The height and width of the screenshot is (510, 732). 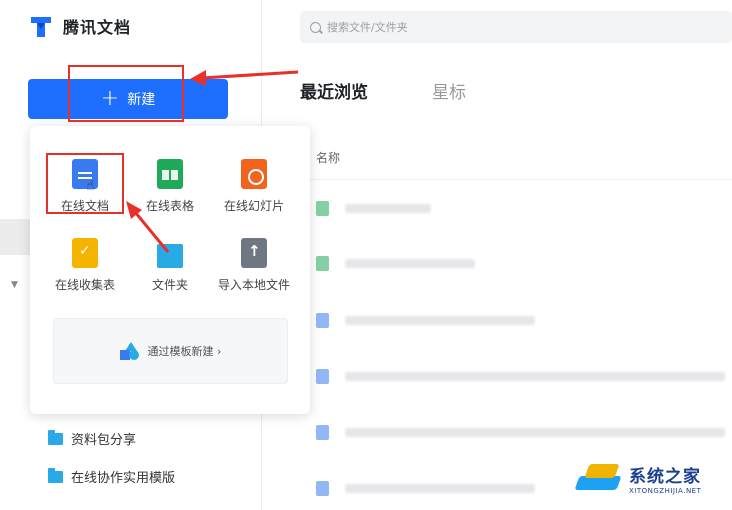 I want to click on new-online-sheet: 在线表格, so click(x=170, y=186).